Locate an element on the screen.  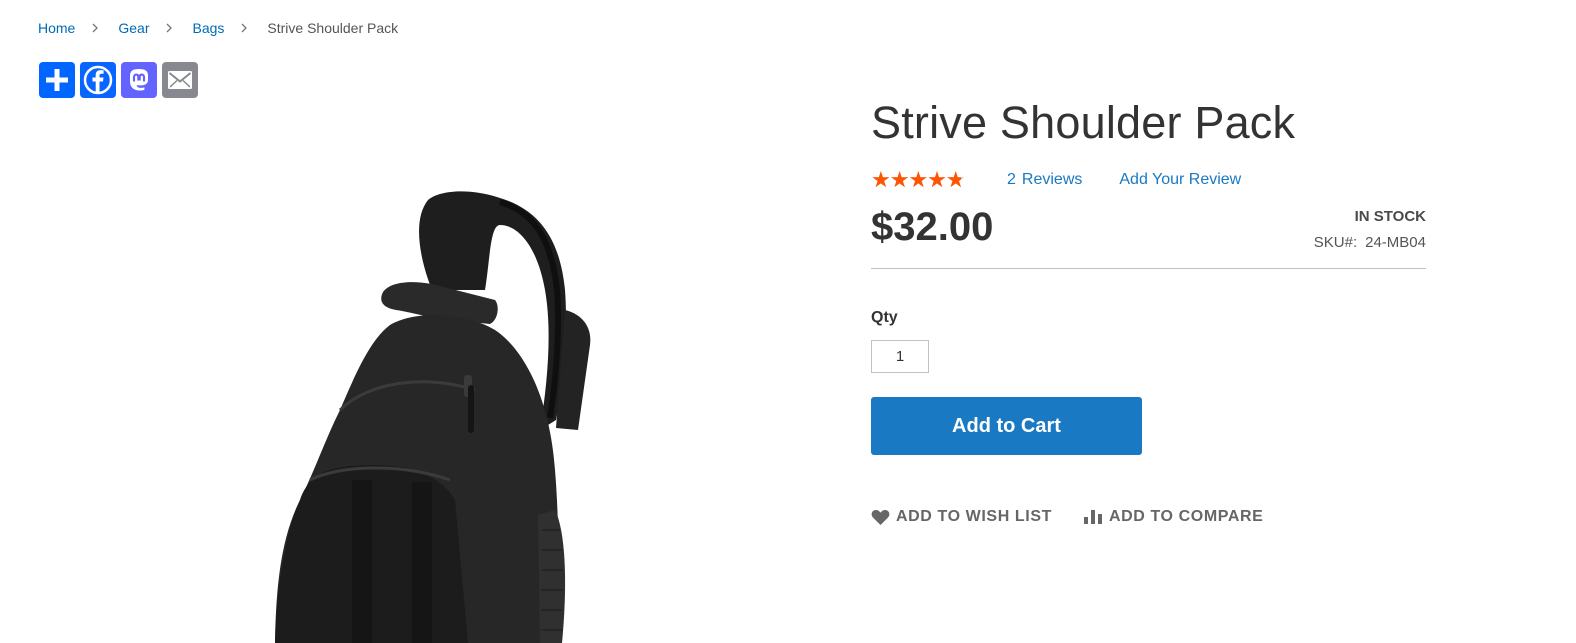
add-to-wishlist-button: ADD TO WISH LIST is located at coordinates (961, 517).